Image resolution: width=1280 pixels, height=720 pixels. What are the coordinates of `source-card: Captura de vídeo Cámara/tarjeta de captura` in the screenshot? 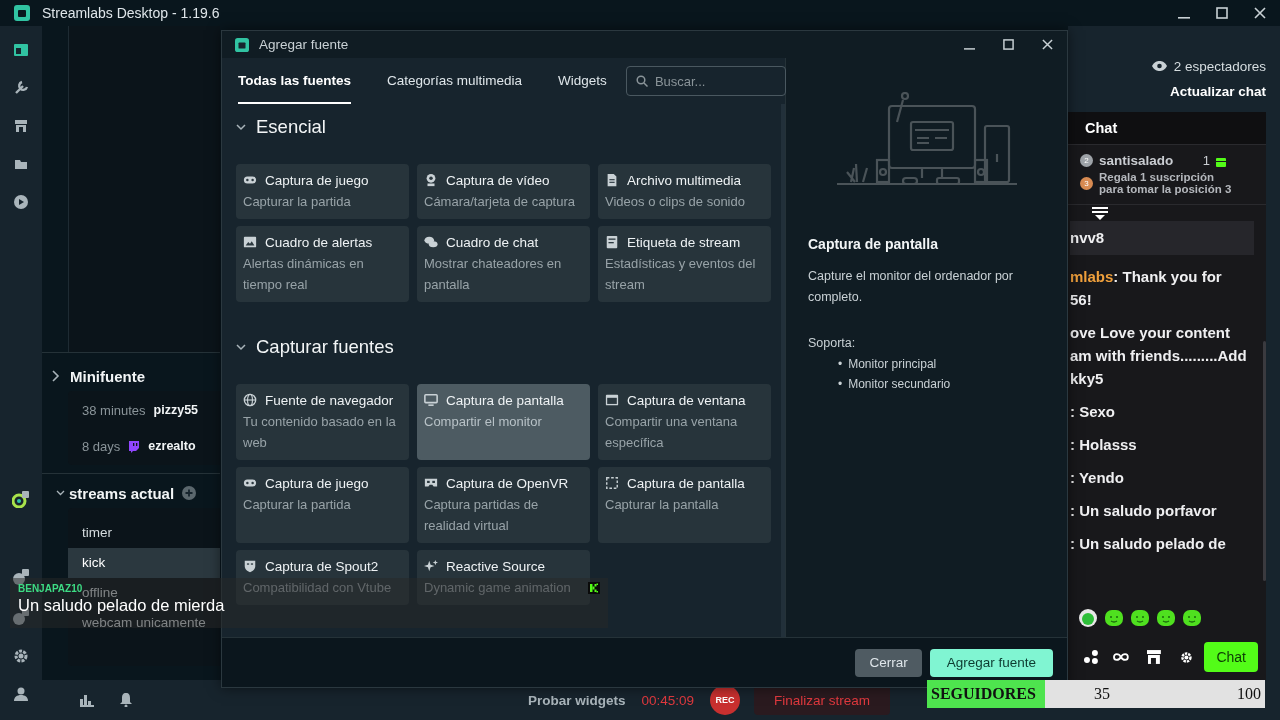 It's located at (503, 191).